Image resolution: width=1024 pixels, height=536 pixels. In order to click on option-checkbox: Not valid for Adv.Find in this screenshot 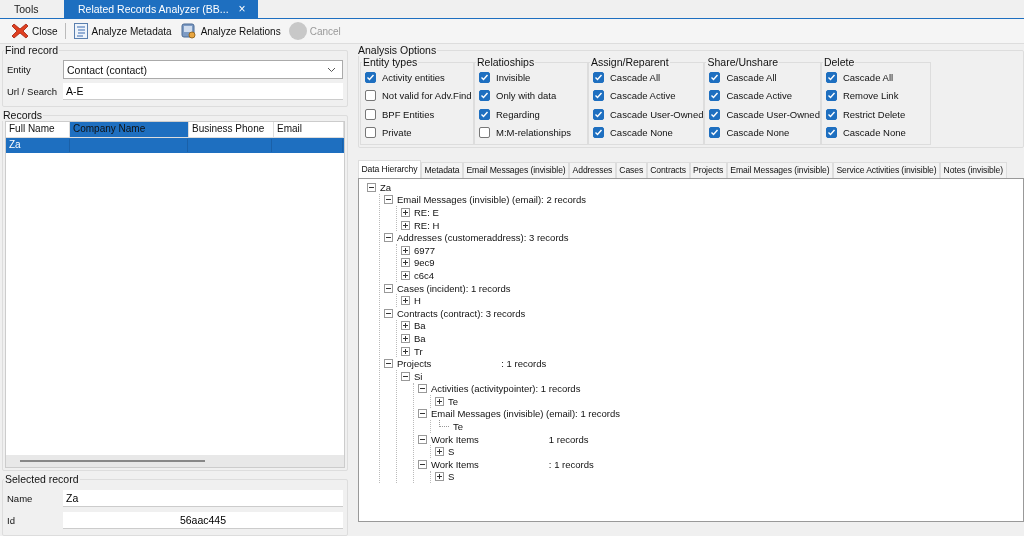, I will do `click(419, 95)`.